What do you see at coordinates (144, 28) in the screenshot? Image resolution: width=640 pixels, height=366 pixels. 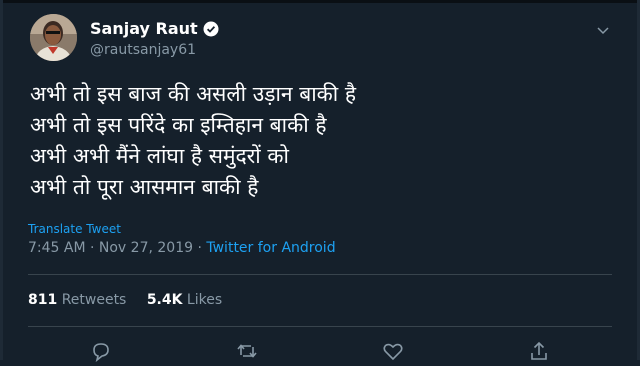 I see `author-display-name: Sanjay Raut` at bounding box center [144, 28].